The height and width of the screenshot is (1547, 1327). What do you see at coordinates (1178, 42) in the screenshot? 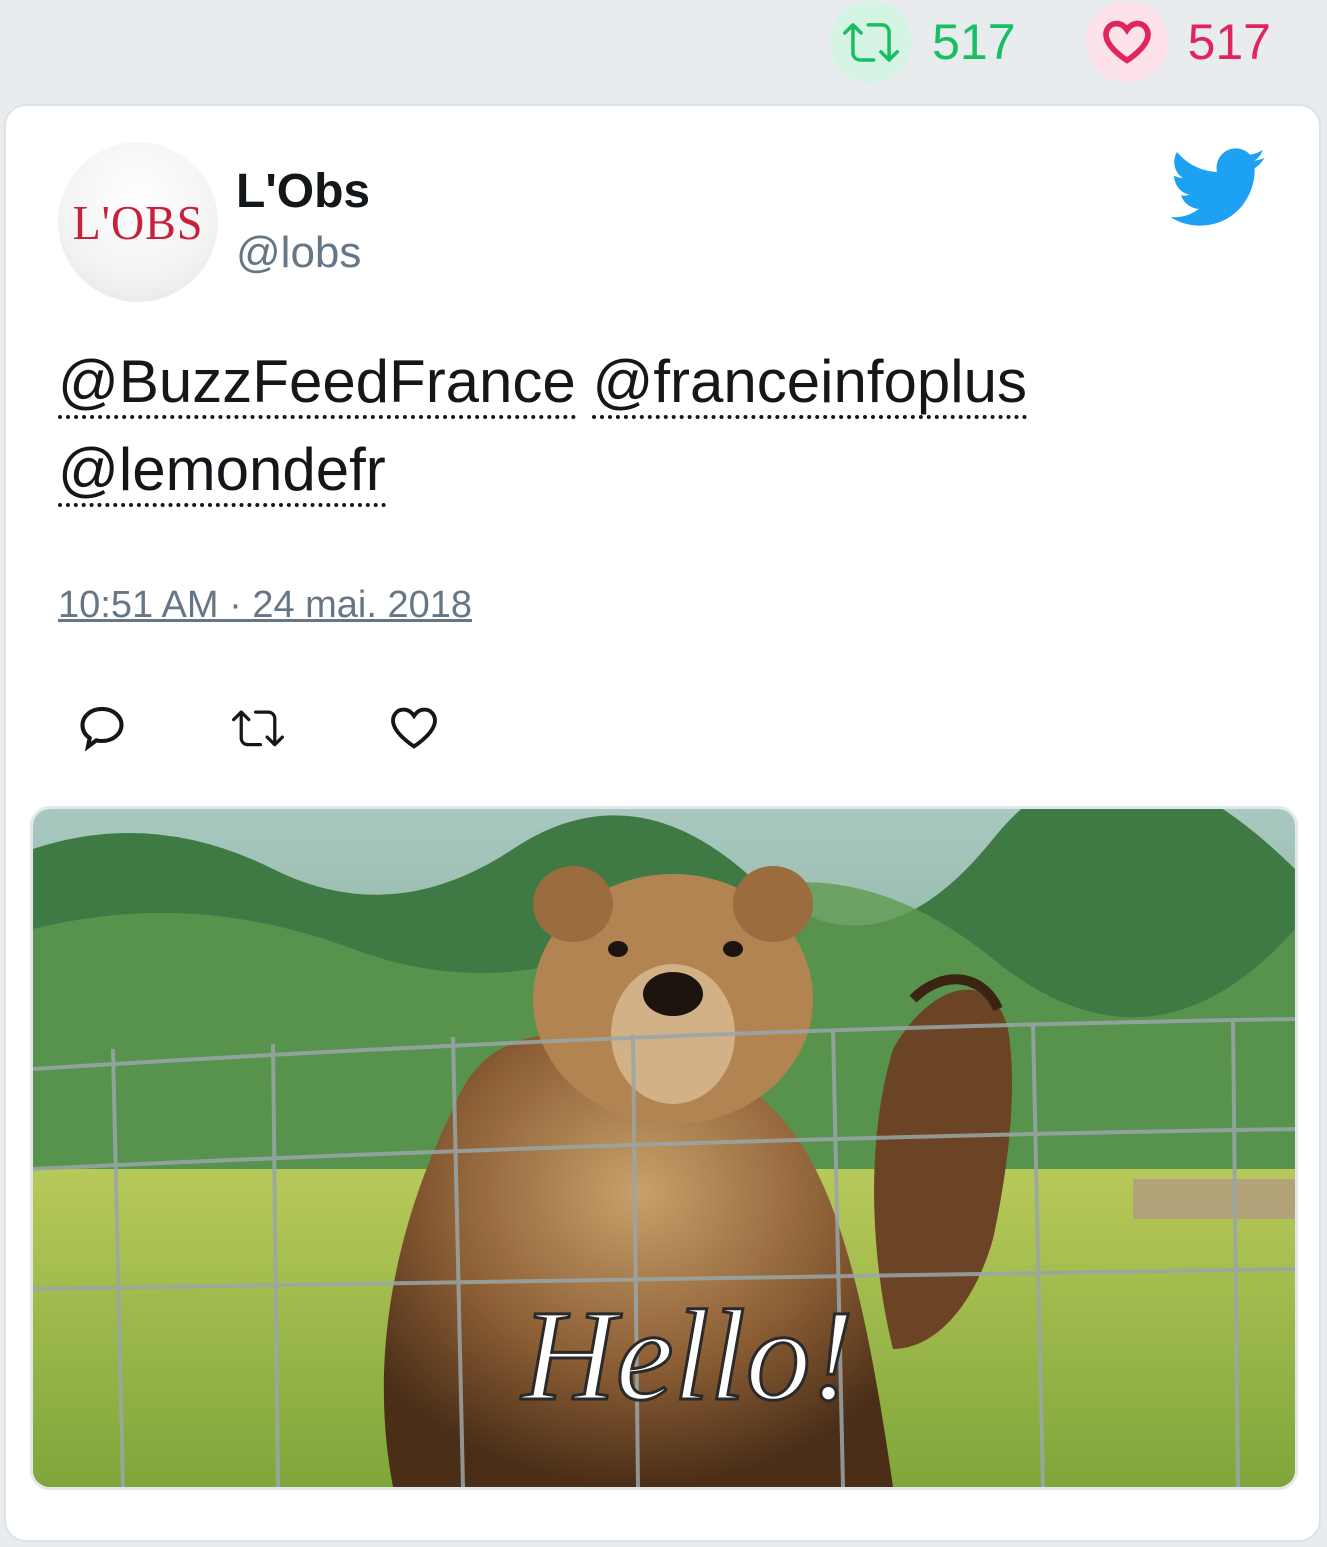
I see `like-stat: 517` at bounding box center [1178, 42].